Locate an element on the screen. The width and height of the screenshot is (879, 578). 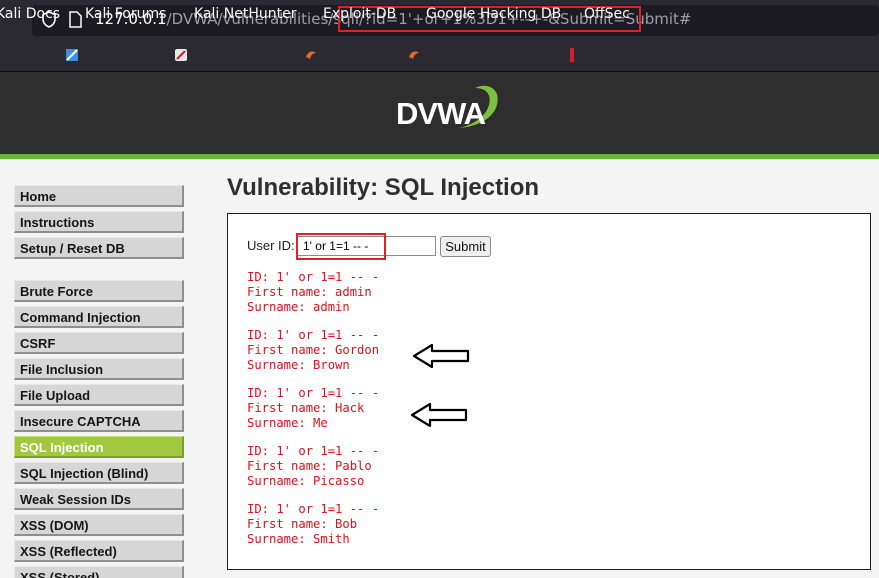
result-surname: Surname: admin is located at coordinates (298, 307).